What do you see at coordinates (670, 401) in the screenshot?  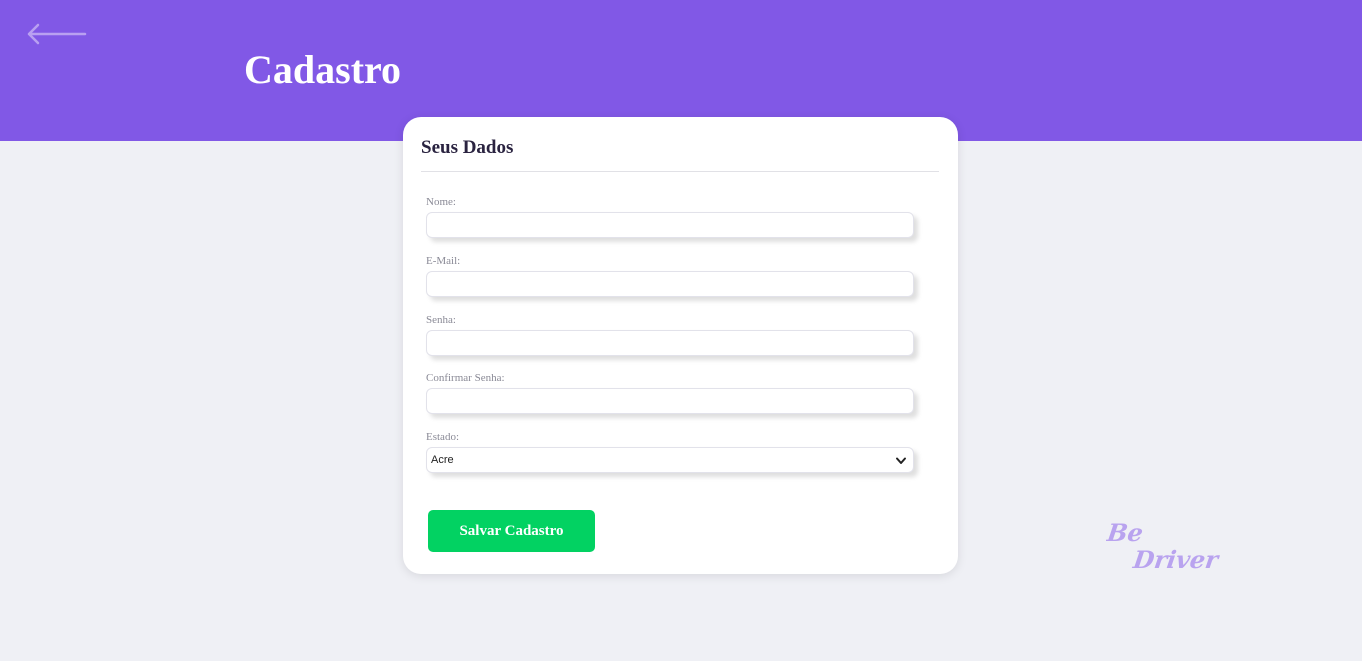 I see `confirm-password-input` at bounding box center [670, 401].